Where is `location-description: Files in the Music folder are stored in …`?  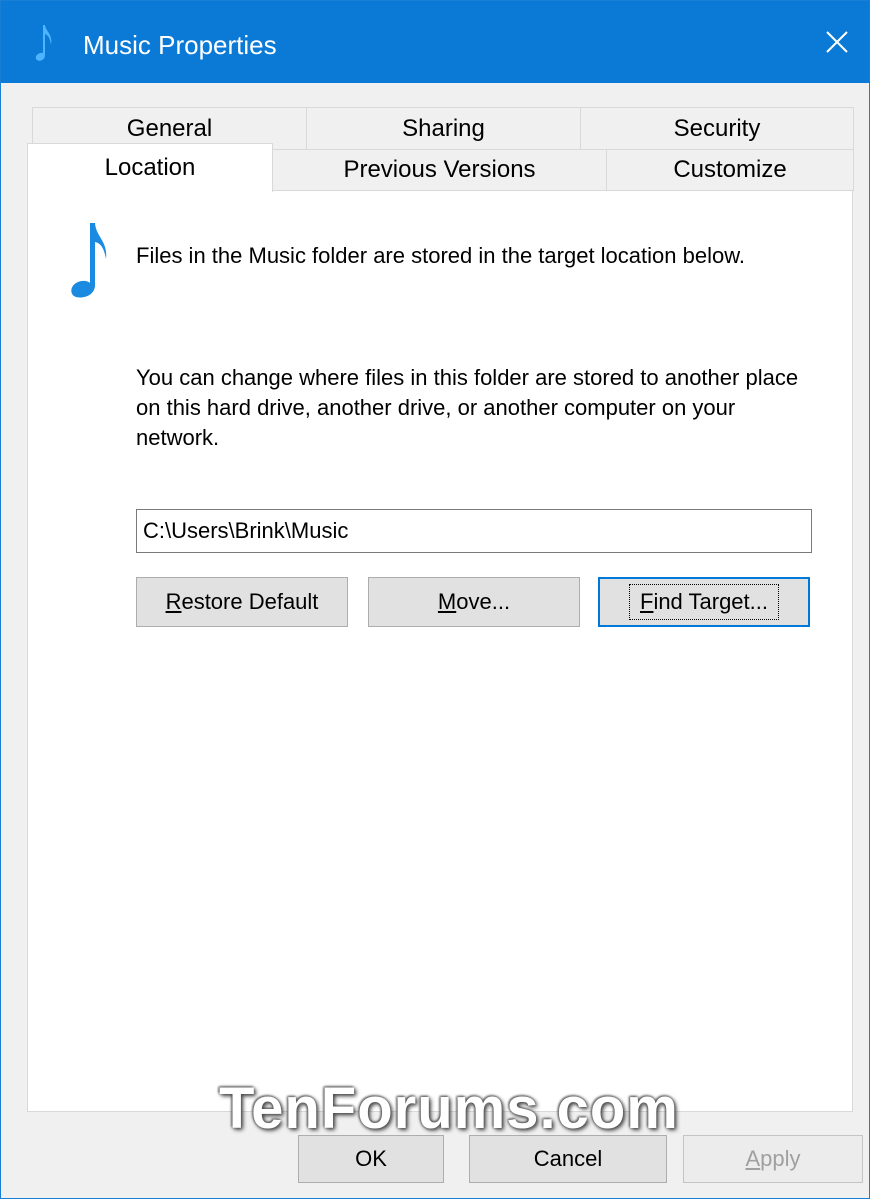
location-description: Files in the Music folder are stored in … is located at coordinates (440, 255).